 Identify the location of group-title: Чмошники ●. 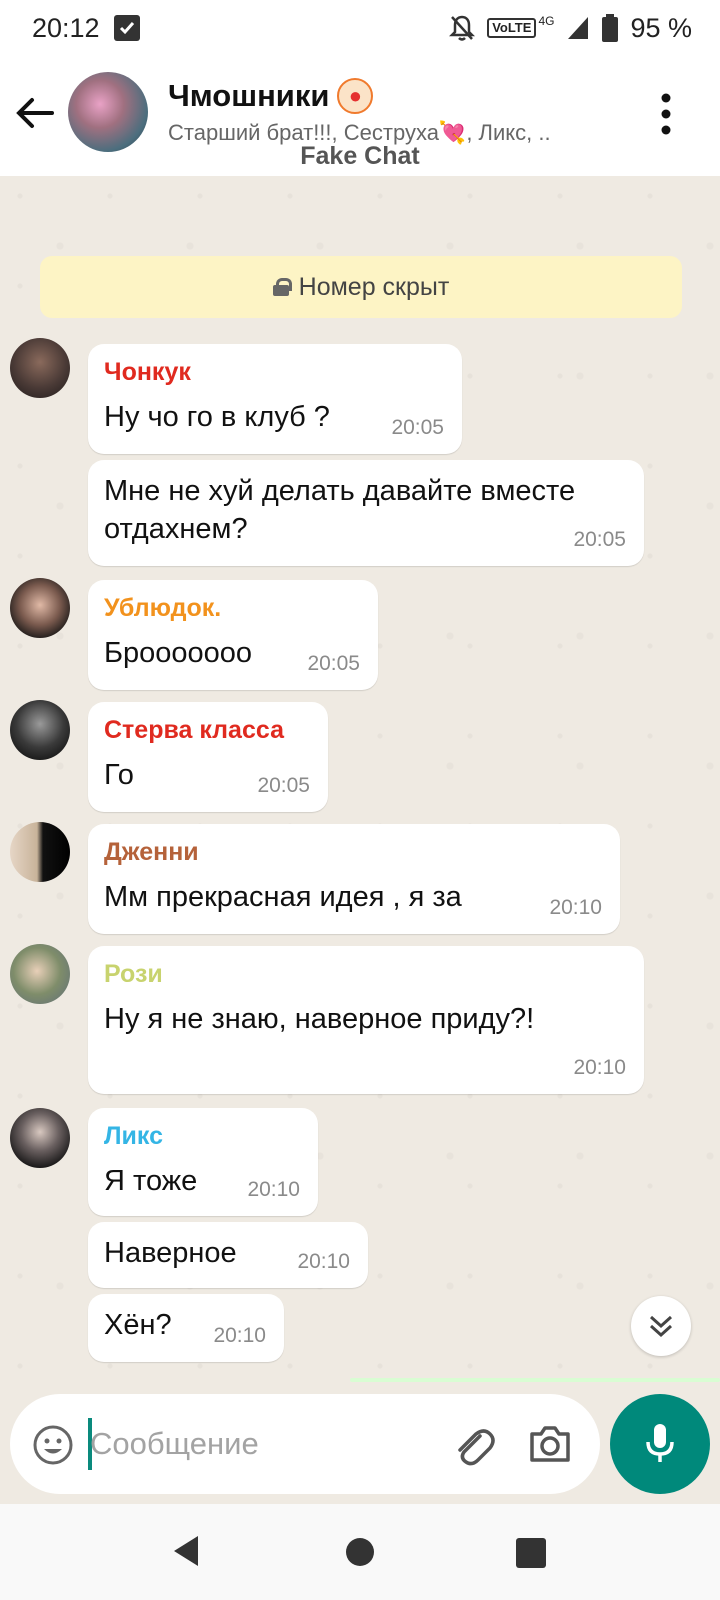
(271, 96).